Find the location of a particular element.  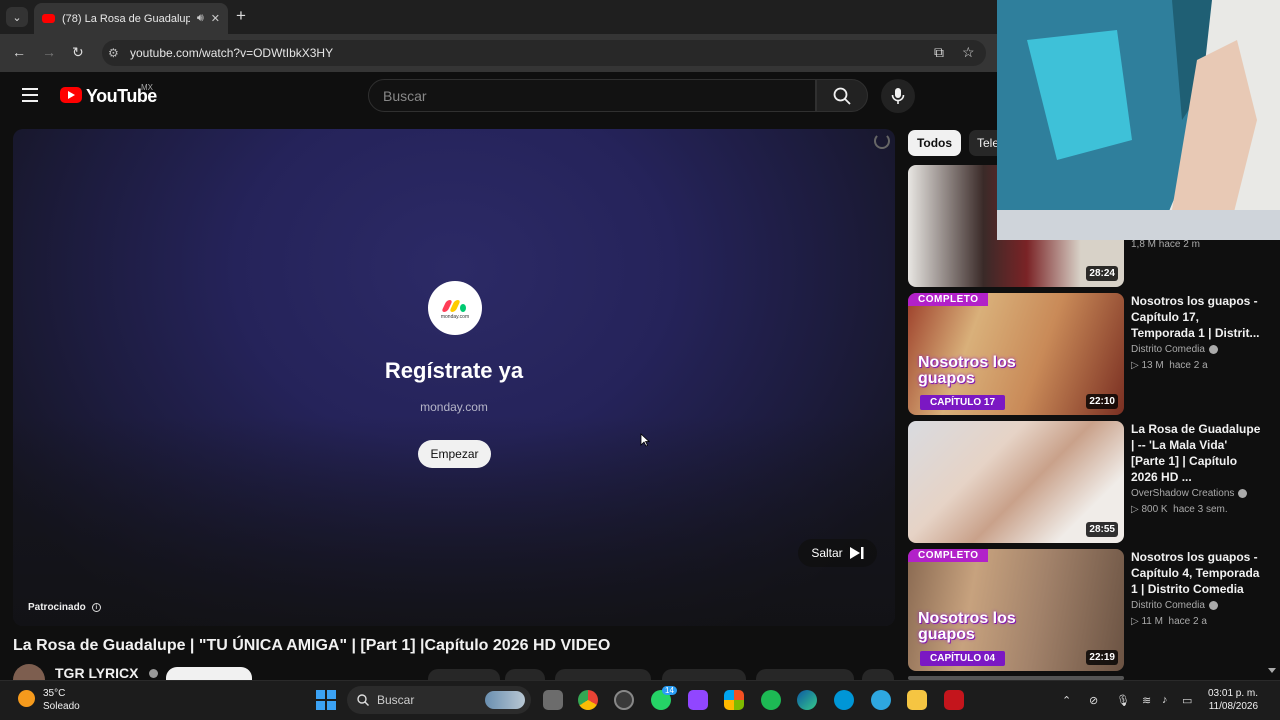

windows-start-icon is located at coordinates (326, 700).